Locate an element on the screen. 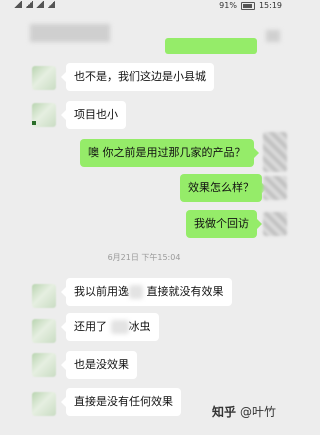  message-bubble: 效果怎么样？ is located at coordinates (223, 188).